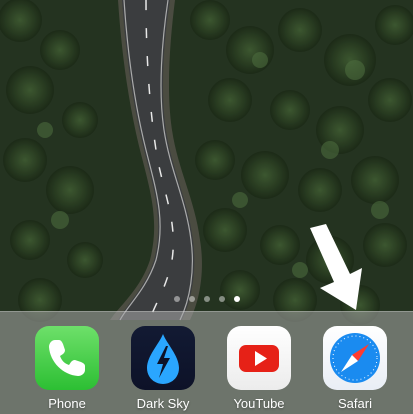  I want to click on page-dot-active, so click(236, 299).